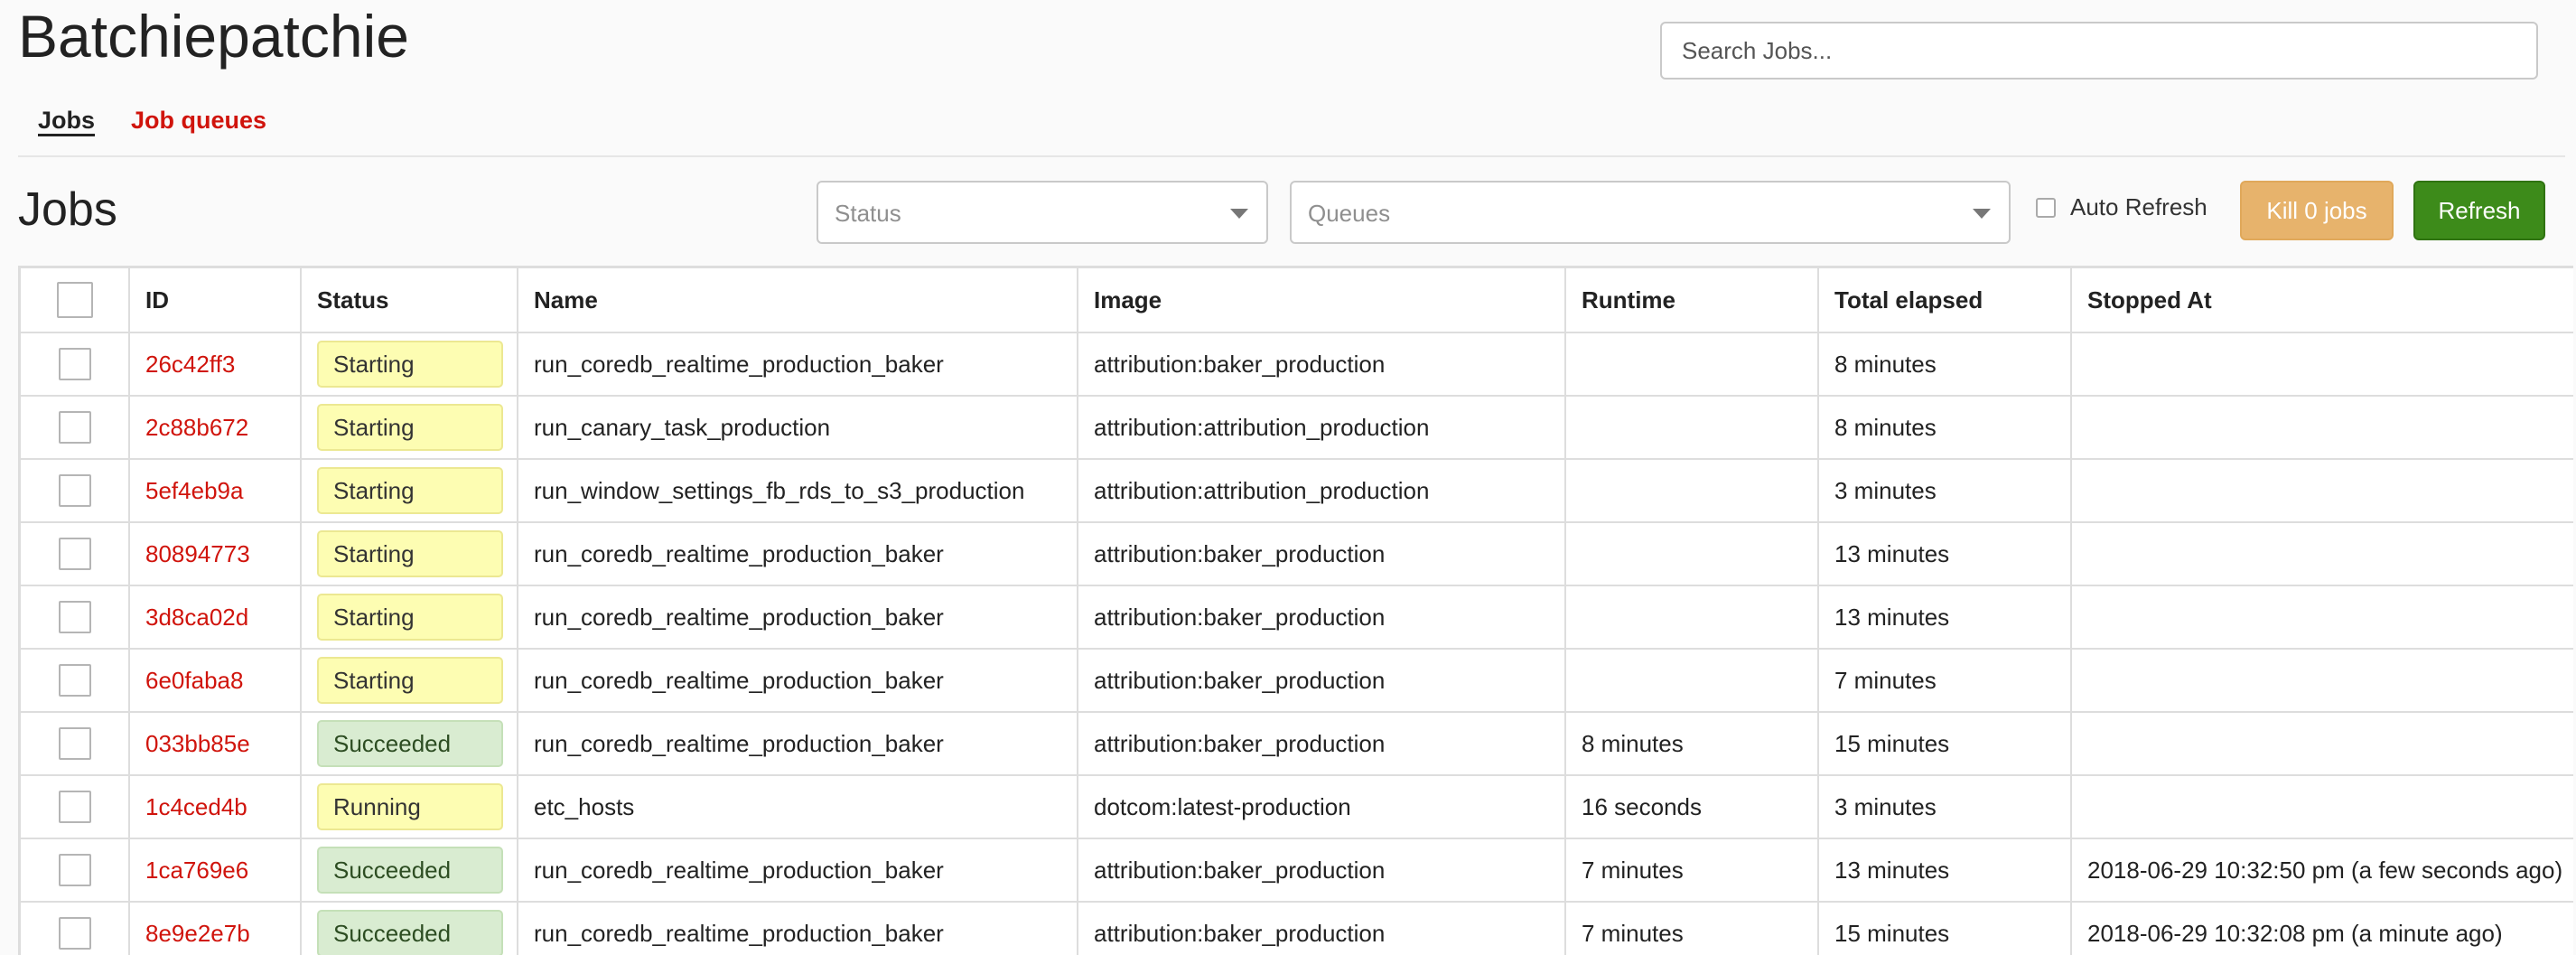  Describe the element at coordinates (798, 300) in the screenshot. I see `column-header-name: Name` at that location.